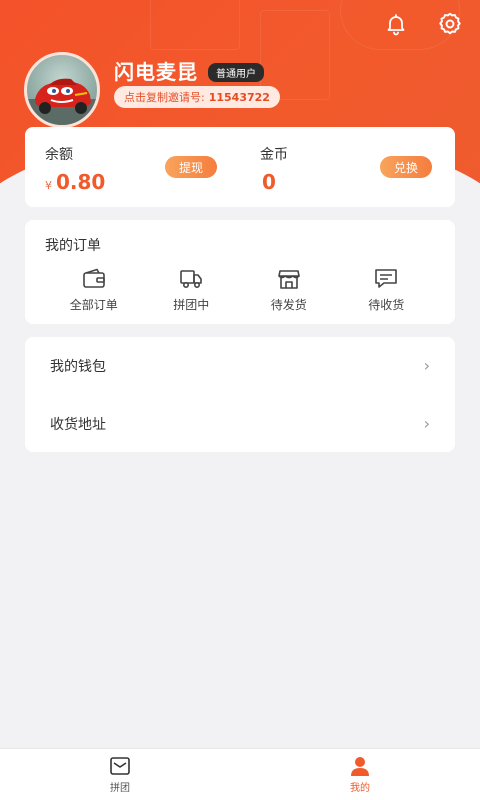  What do you see at coordinates (386, 278) in the screenshot?
I see `message-icon` at bounding box center [386, 278].